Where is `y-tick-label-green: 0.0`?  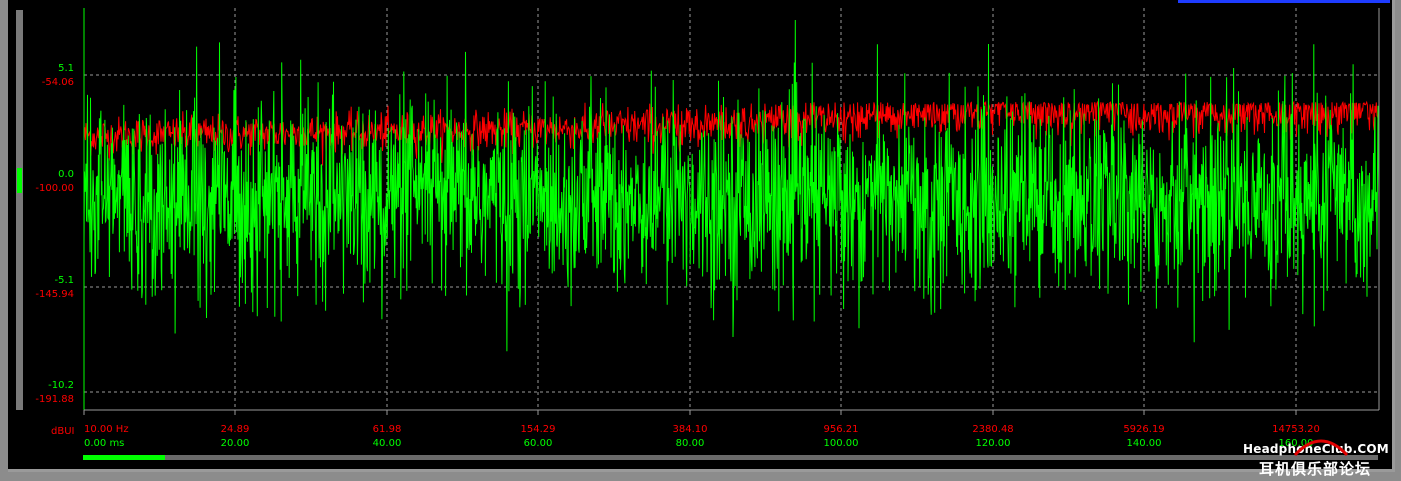 y-tick-label-green: 0.0 is located at coordinates (66, 174).